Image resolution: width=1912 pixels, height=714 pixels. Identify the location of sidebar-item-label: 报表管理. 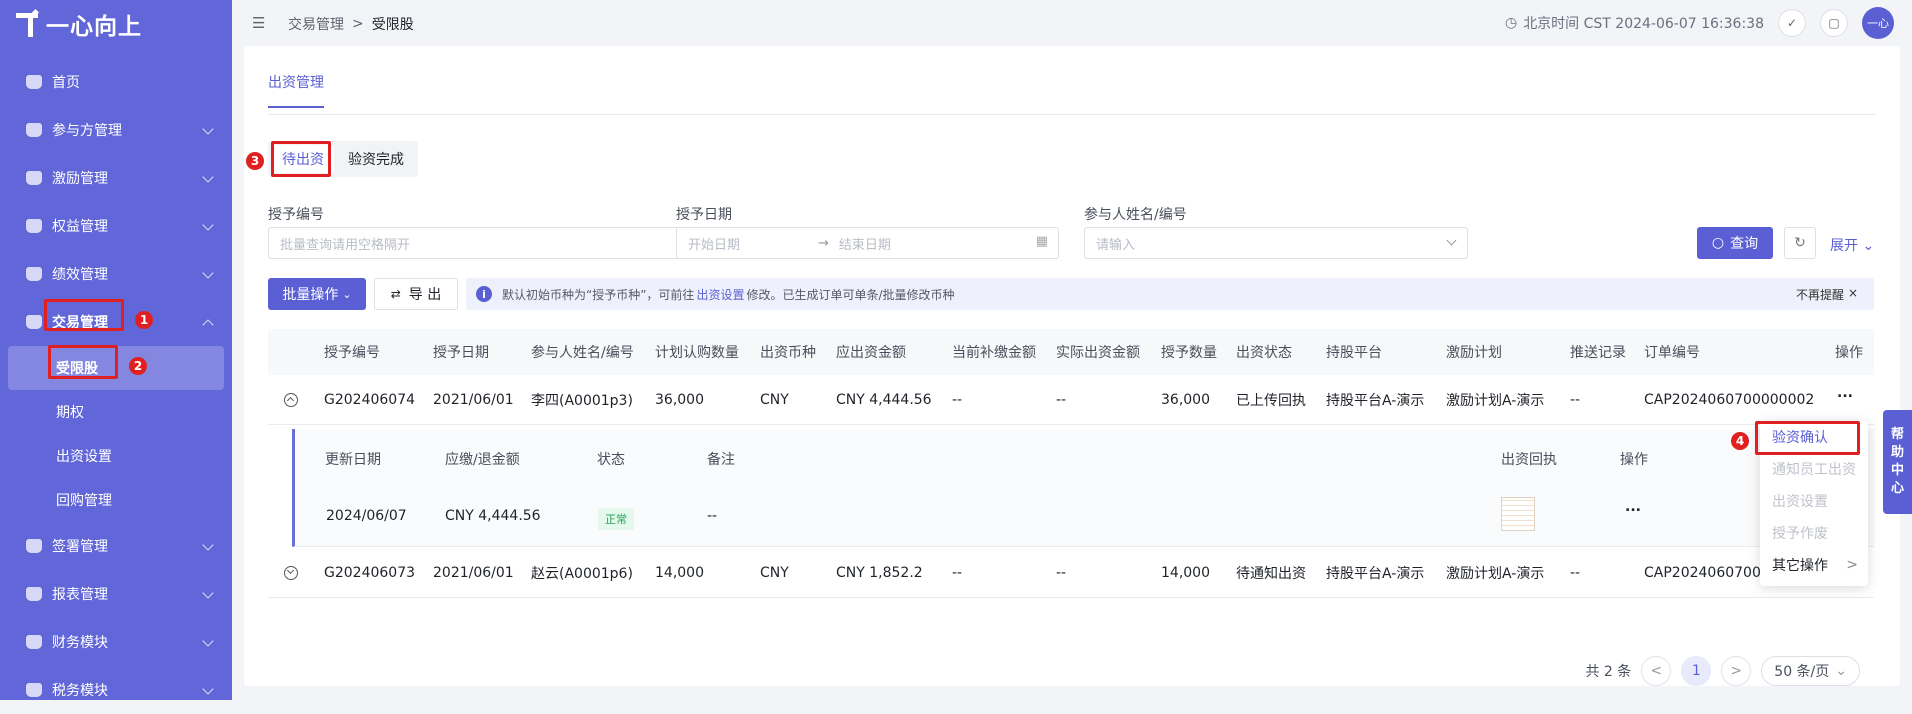
(80, 595).